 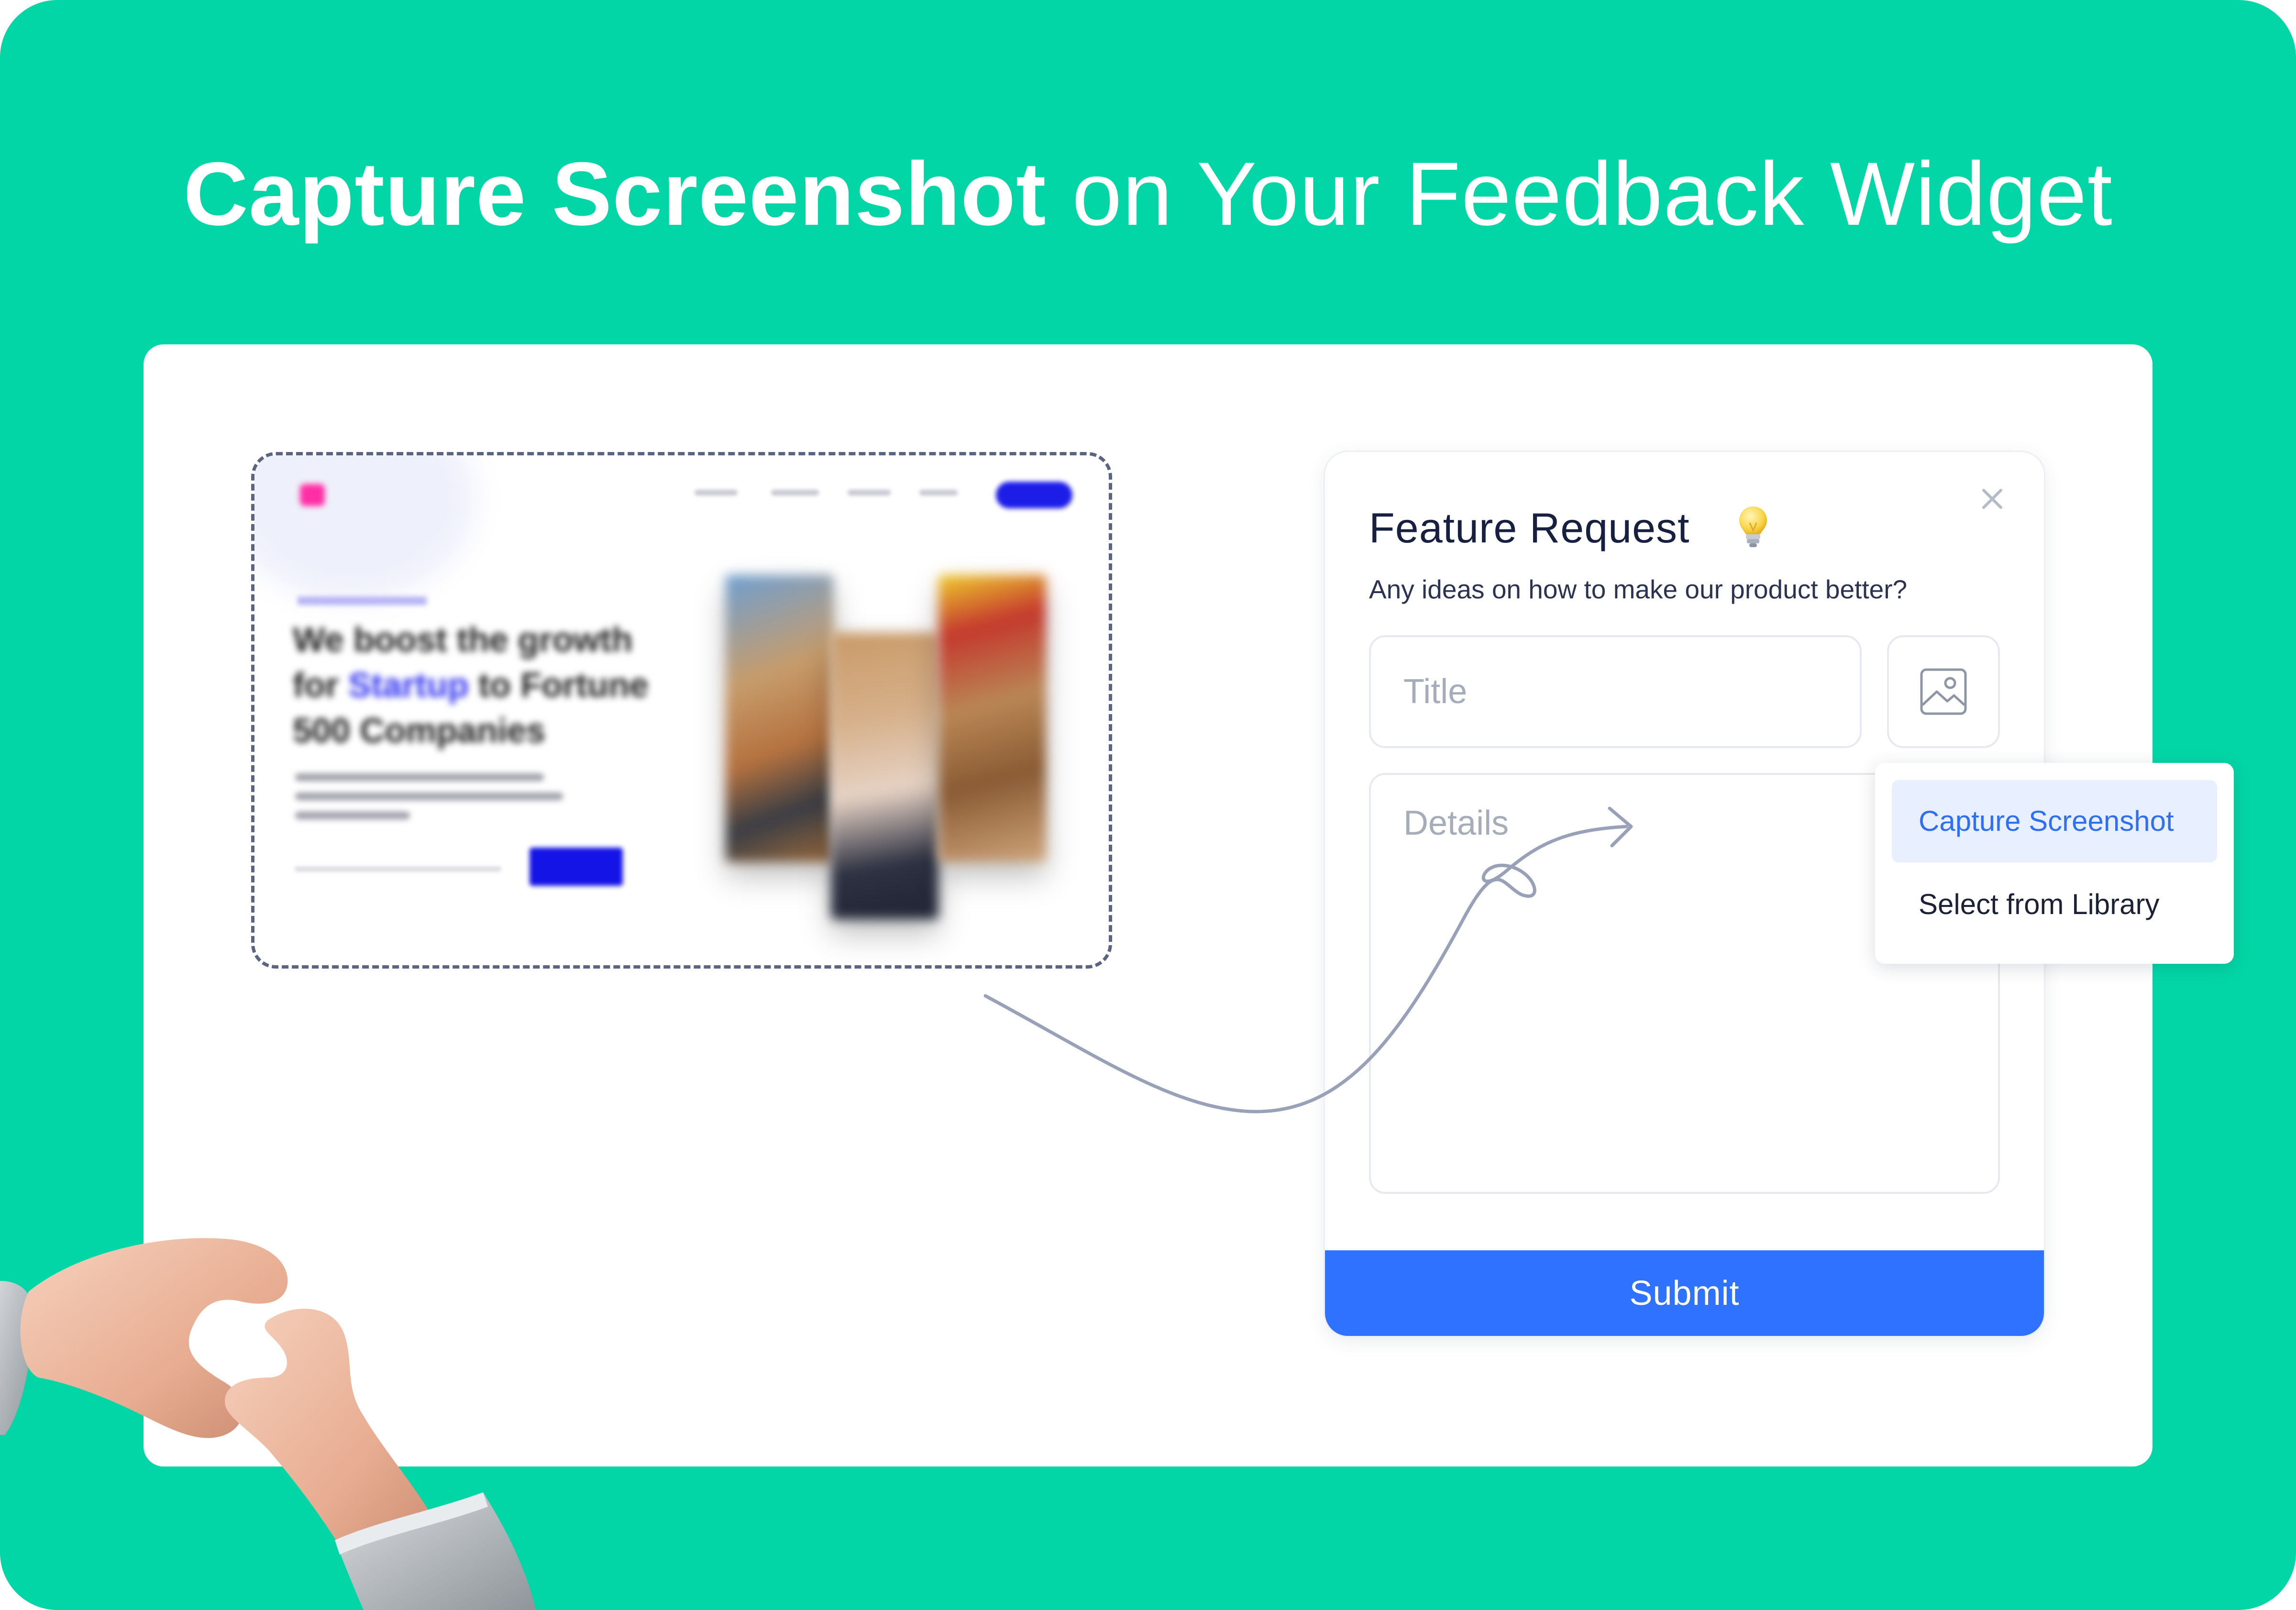 I want to click on lightbulb-icon, so click(x=1753, y=527).